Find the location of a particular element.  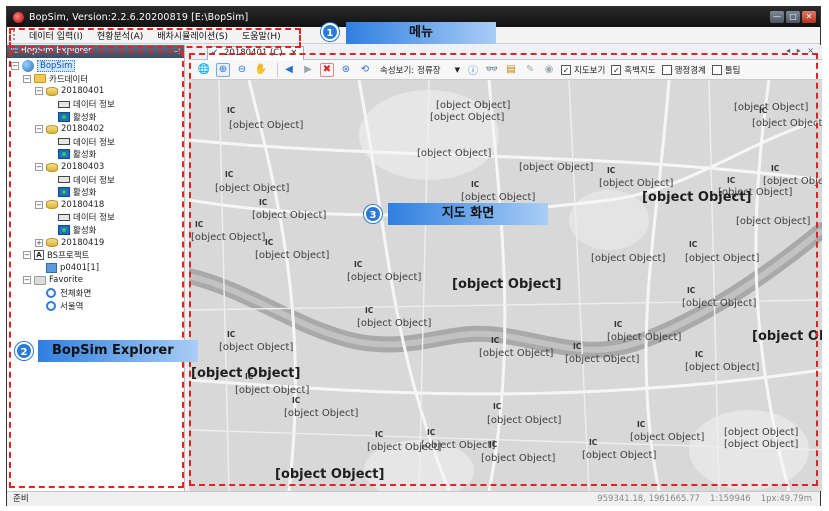

tree-node: − BopSim is located at coordinates (95, 66).